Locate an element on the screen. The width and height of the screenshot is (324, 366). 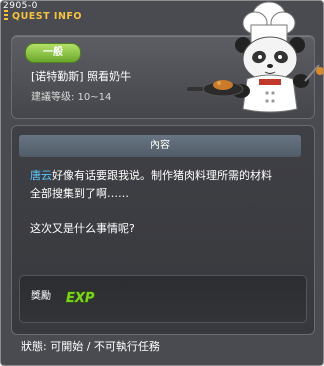
quest-category-badge: 一般 is located at coordinates (53, 53).